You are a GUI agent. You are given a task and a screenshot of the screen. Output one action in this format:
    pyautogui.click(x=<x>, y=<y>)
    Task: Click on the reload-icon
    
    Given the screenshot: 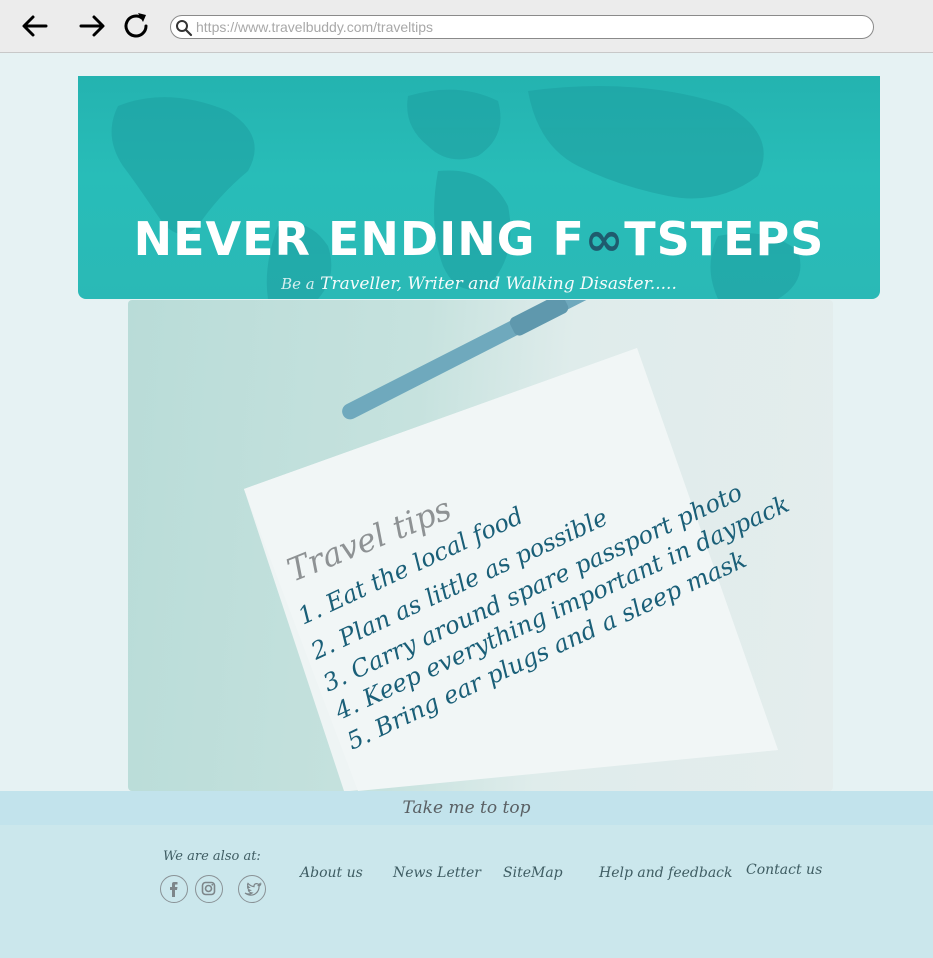 What is the action you would take?
    pyautogui.click(x=137, y=26)
    